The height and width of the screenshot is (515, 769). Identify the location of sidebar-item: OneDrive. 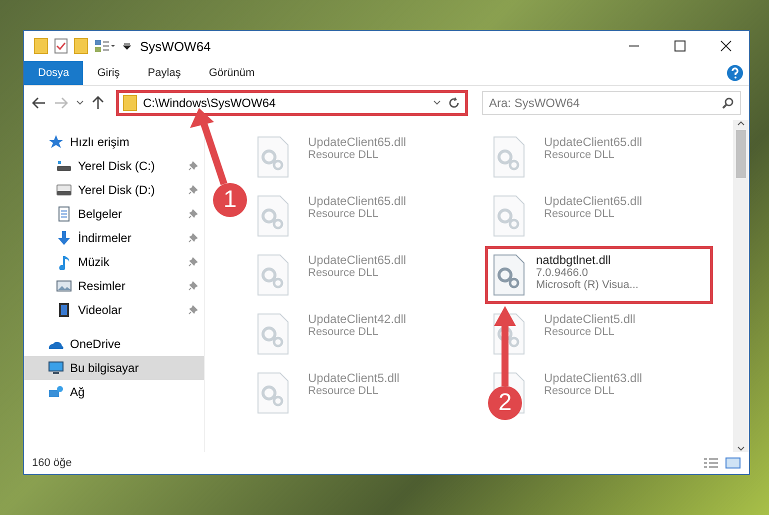
(114, 344).